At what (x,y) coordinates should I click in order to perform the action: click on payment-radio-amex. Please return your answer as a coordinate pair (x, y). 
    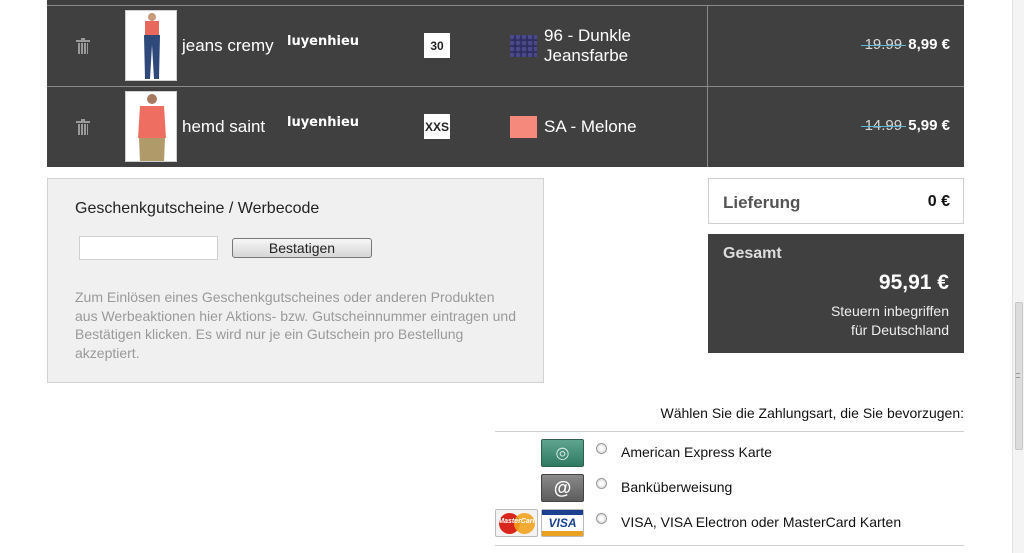
    Looking at the image, I should click on (601, 448).